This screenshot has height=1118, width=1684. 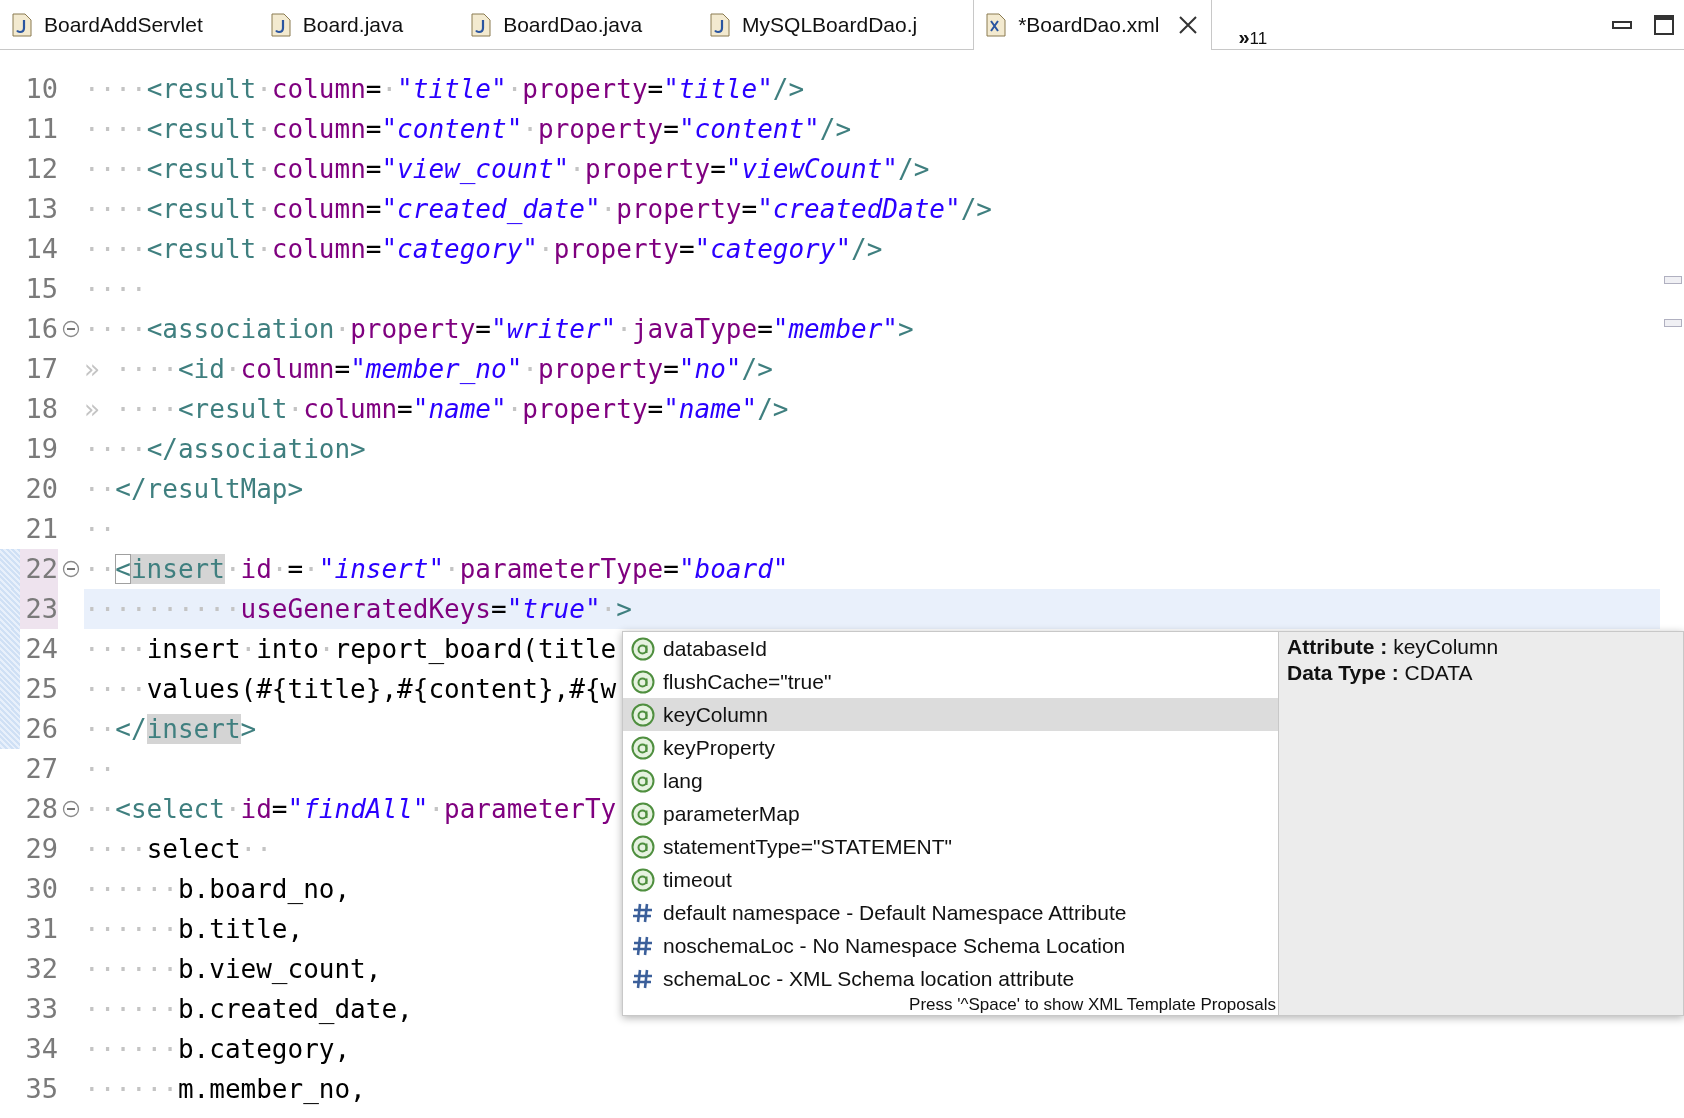 I want to click on line-number: 31, so click(x=41, y=929).